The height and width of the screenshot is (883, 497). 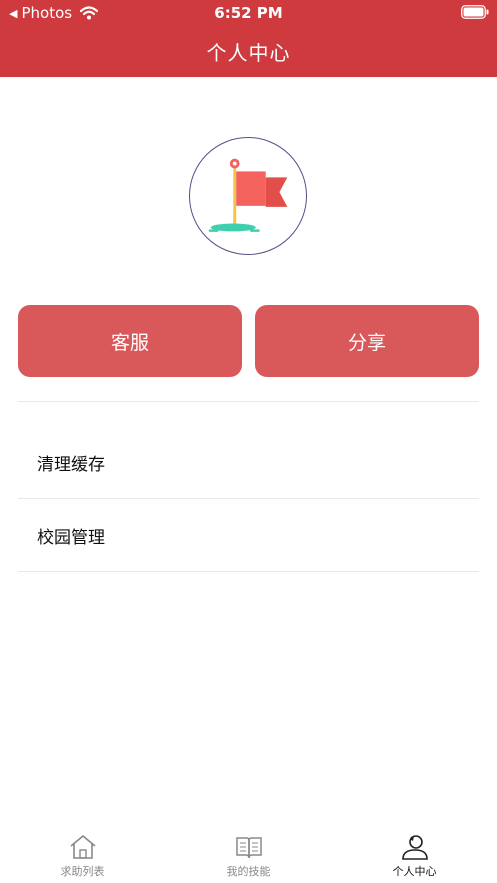 I want to click on tab-label: 求助列表, so click(x=82, y=871).